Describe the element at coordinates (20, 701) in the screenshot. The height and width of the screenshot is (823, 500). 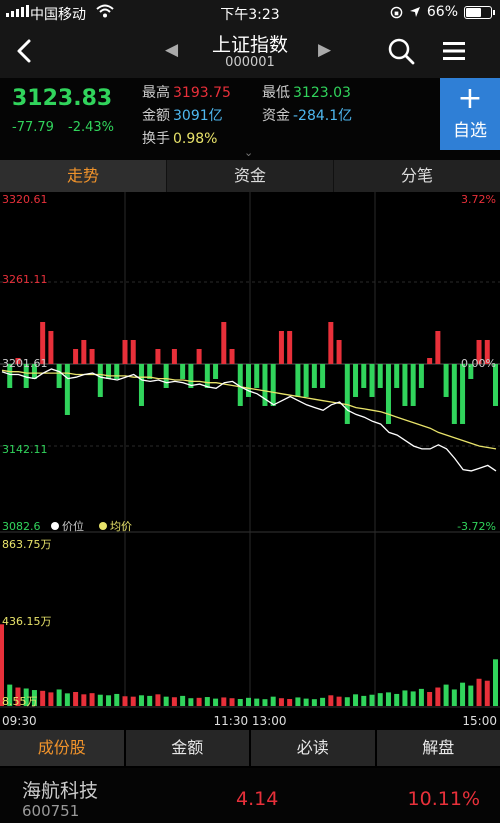
I see `volume-axis-min: 8.55万` at that location.